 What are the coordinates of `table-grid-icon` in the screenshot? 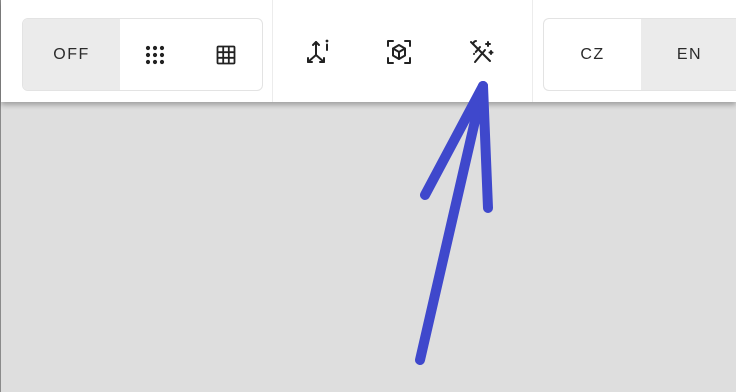 It's located at (226, 54).